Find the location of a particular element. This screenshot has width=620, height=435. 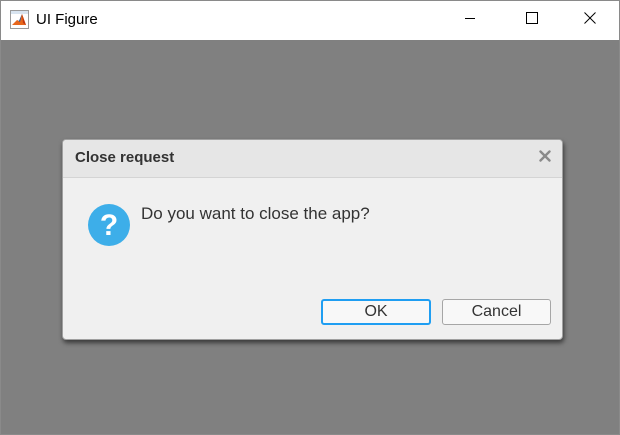

maximize-icon is located at coordinates (532, 20).